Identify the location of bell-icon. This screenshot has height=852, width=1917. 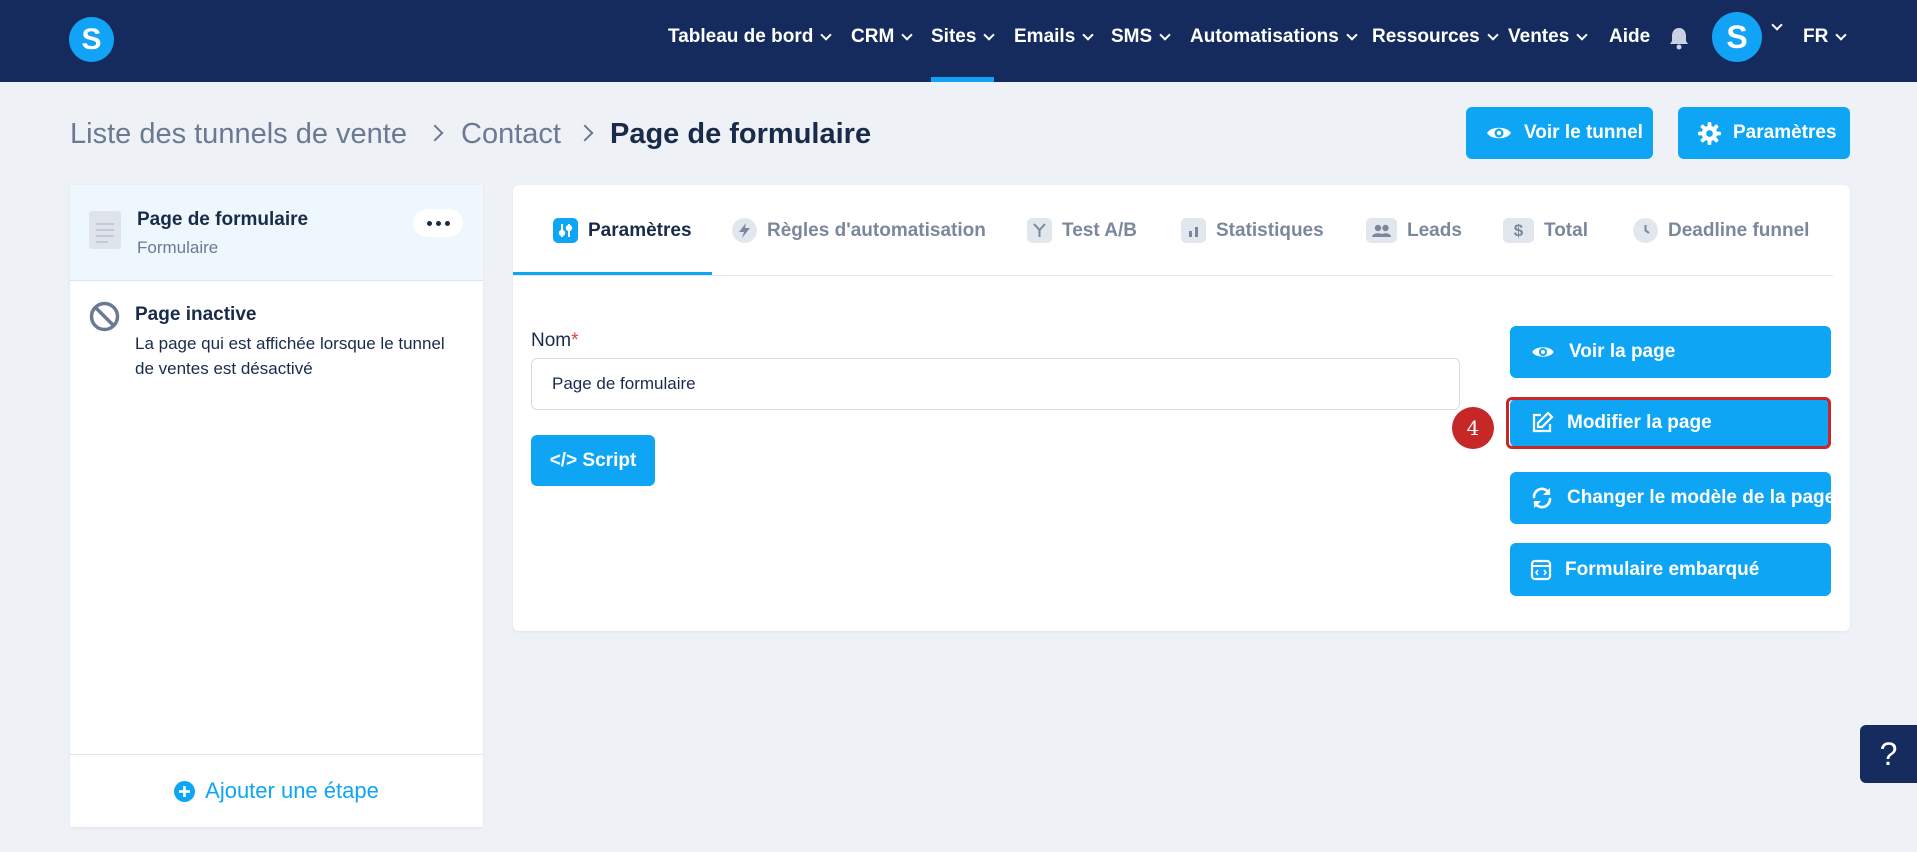
(1679, 38).